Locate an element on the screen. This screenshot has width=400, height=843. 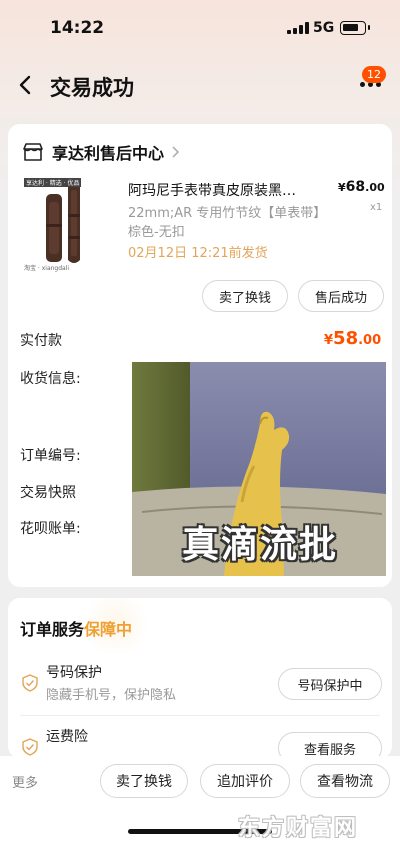
paid-amount: ¥58.00 is located at coordinates (353, 338).